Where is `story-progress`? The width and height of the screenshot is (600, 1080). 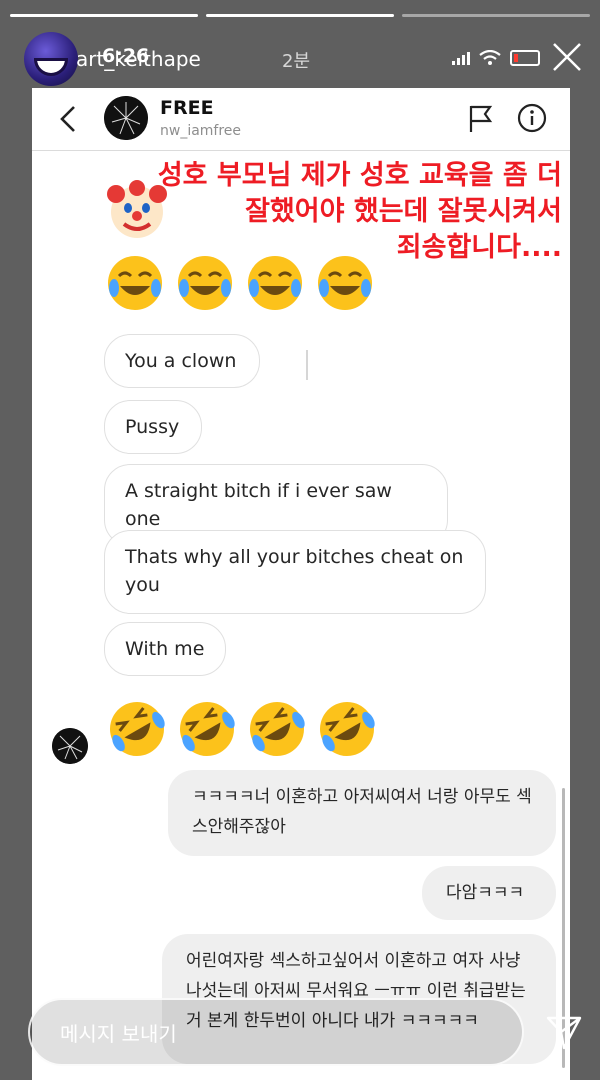 story-progress is located at coordinates (300, 15).